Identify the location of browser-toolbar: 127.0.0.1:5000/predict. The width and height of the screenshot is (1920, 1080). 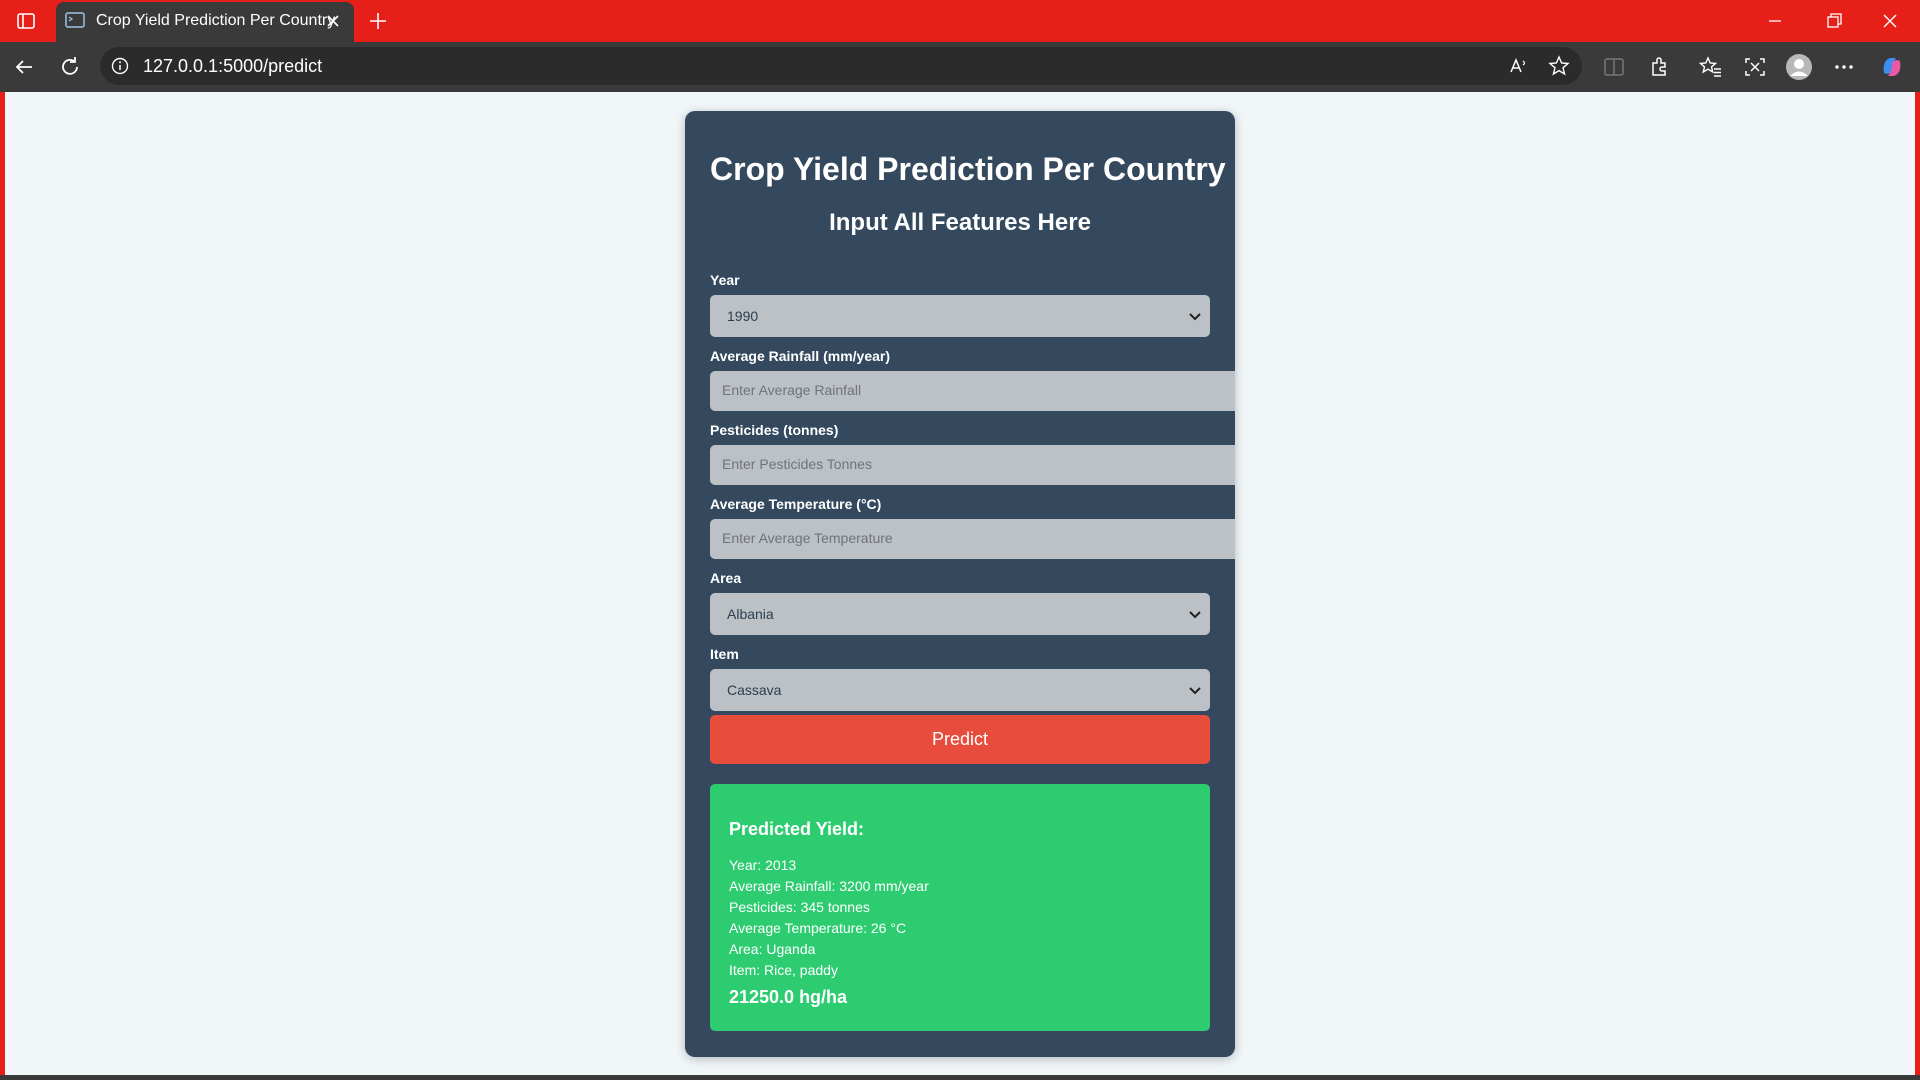
(960, 67).